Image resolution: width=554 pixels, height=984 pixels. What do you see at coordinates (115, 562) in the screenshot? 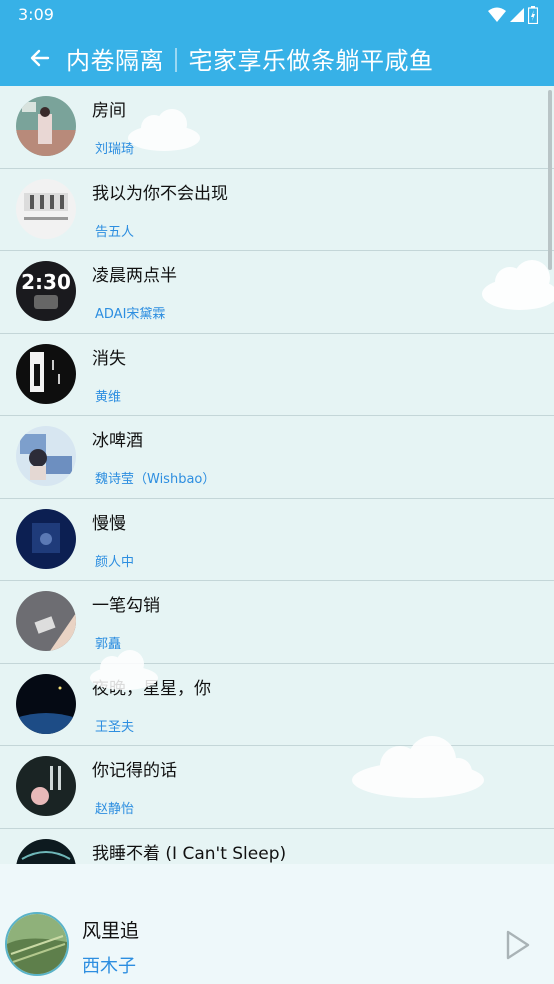
I see `song-artist: 颜人中` at bounding box center [115, 562].